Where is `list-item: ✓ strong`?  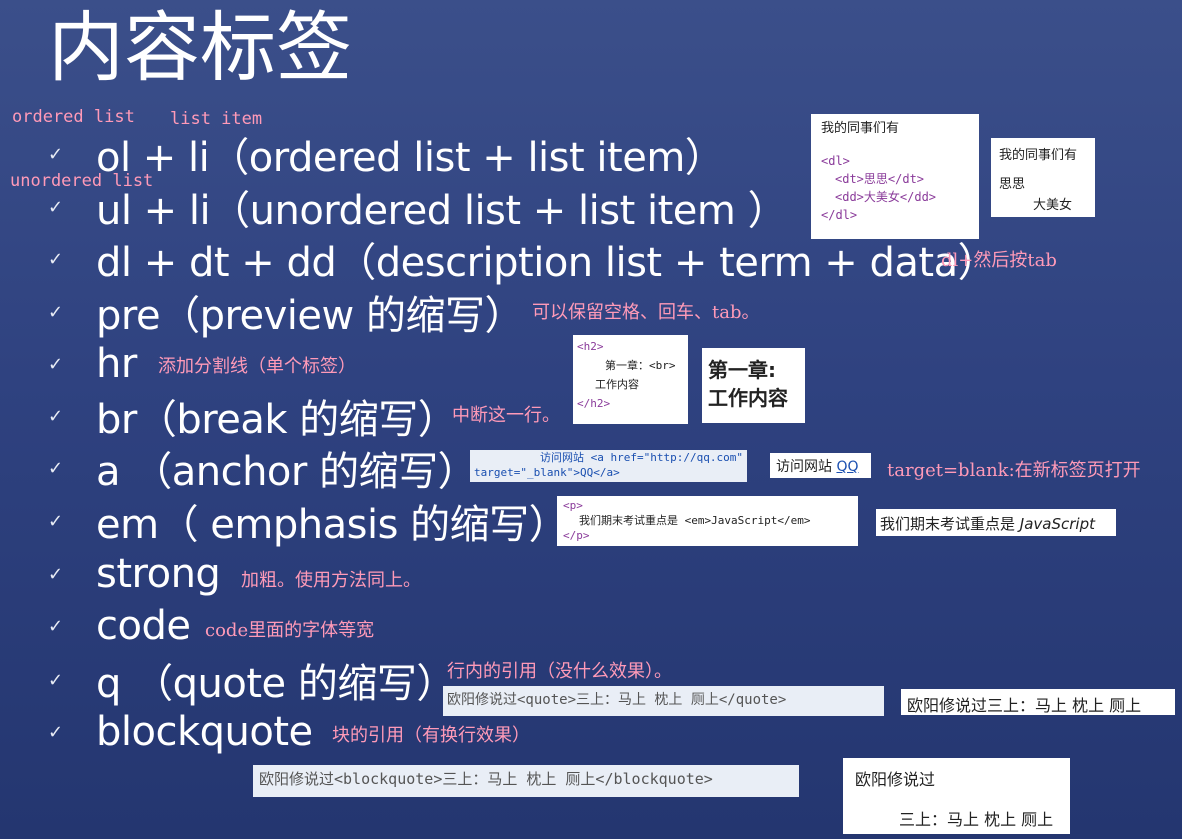
list-item: ✓ strong is located at coordinates (134, 574).